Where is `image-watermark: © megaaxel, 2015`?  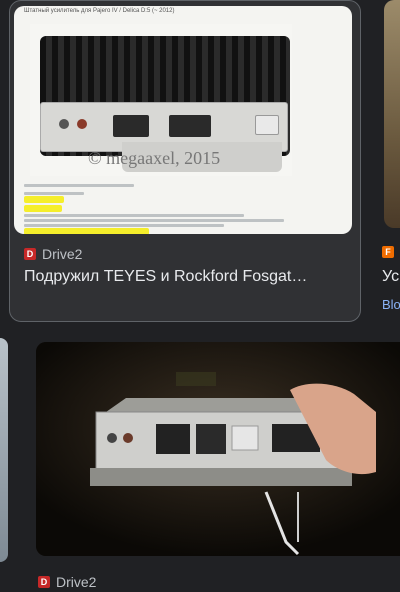
image-watermark: © megaaxel, 2015 is located at coordinates (154, 158).